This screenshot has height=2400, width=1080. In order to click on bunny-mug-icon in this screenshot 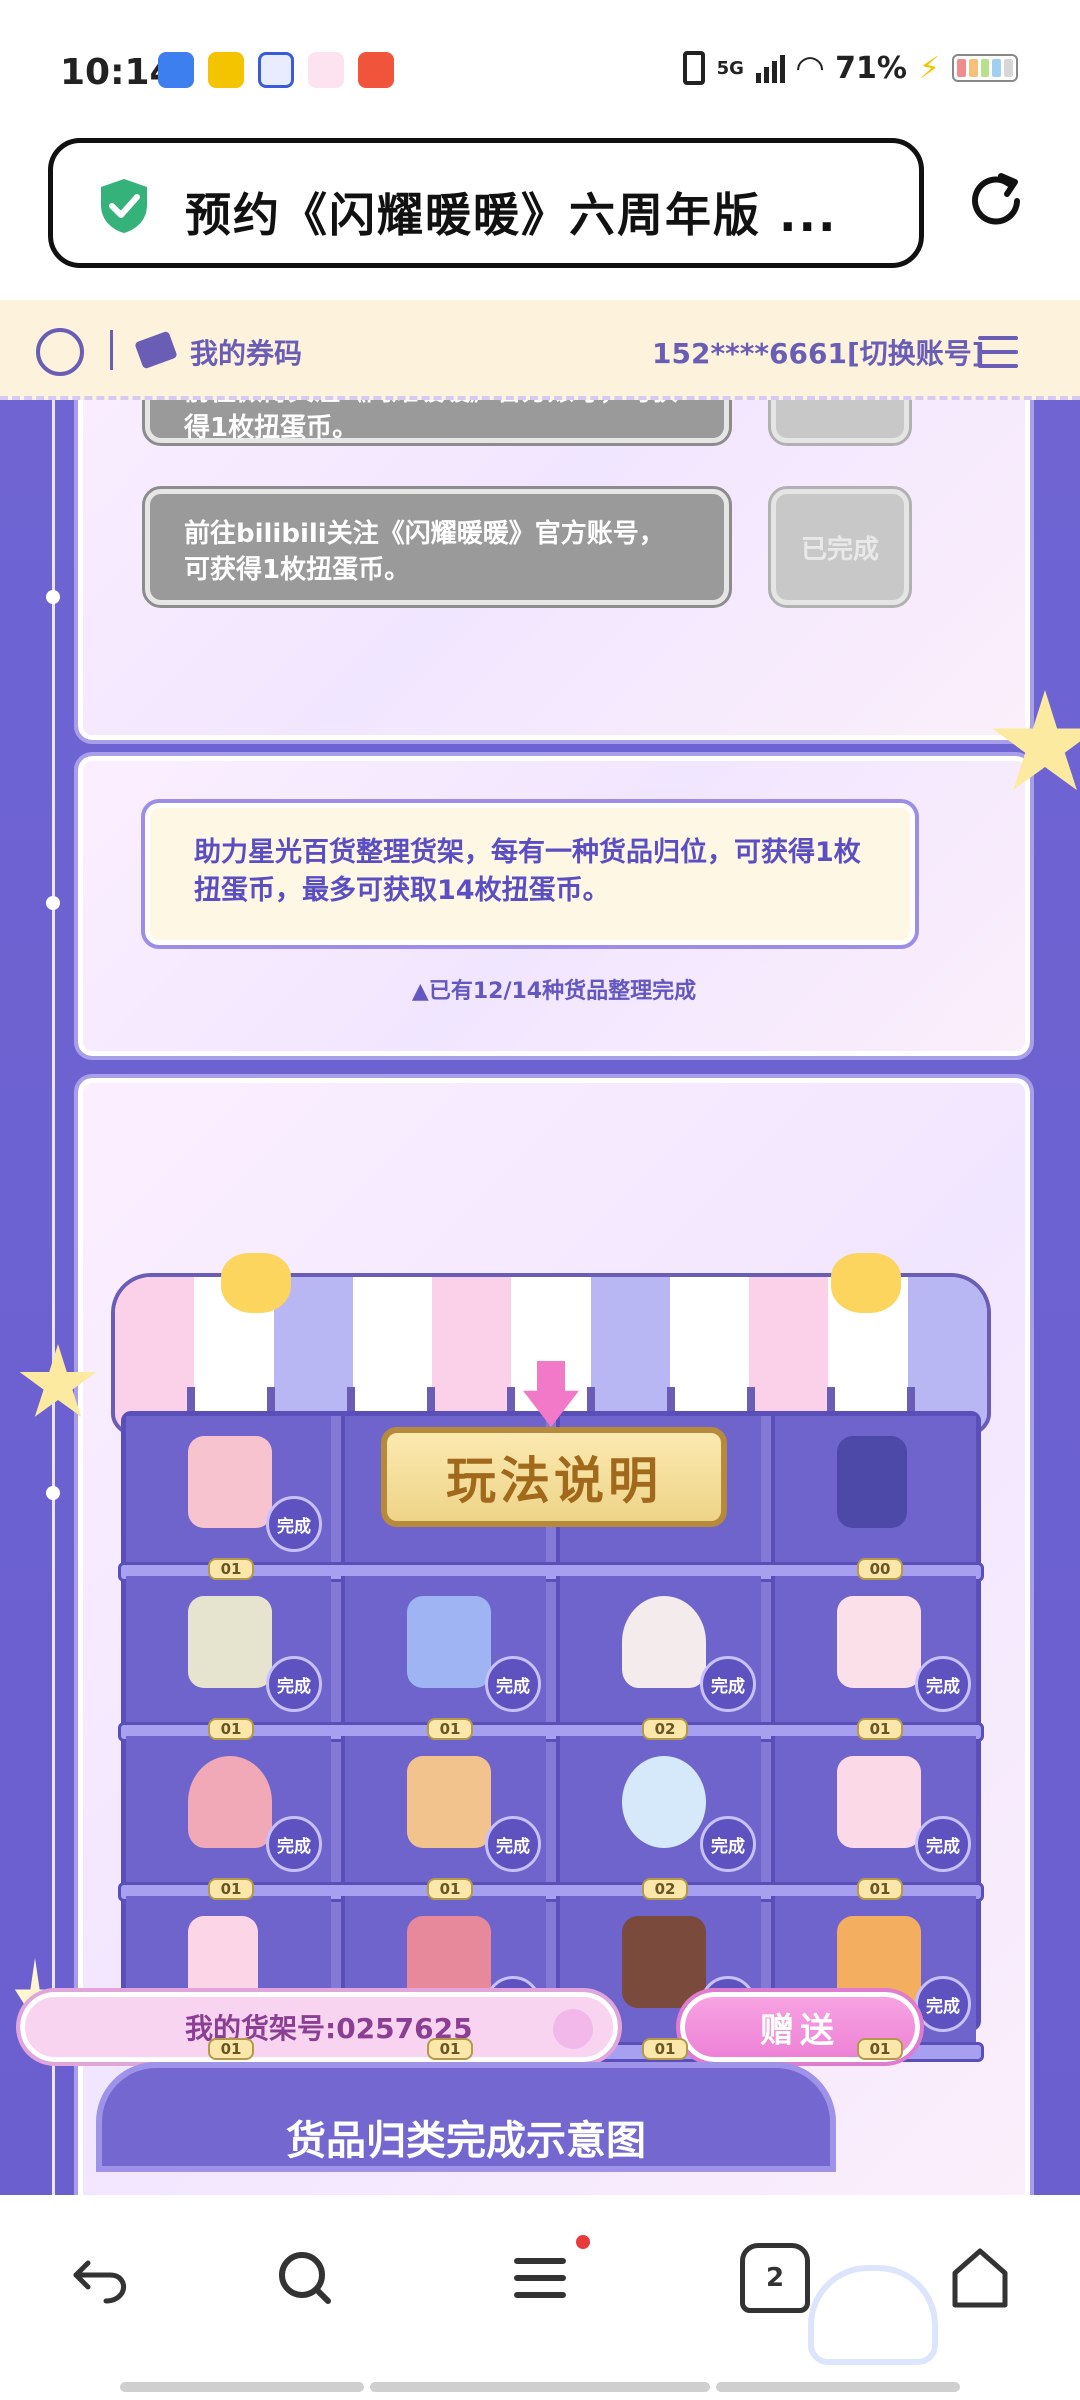, I will do `click(879, 1642)`.